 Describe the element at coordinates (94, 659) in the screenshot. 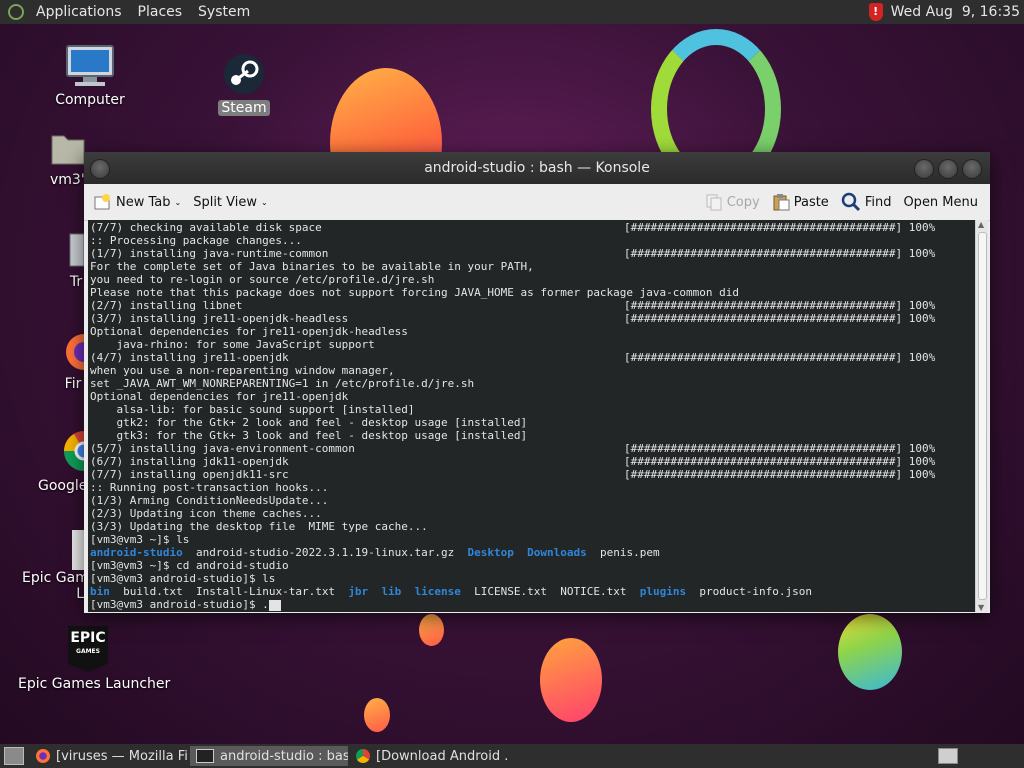

I see `desktop-icon-epic-games-launcher: EPIC GAMES Epic Games Launcher` at that location.